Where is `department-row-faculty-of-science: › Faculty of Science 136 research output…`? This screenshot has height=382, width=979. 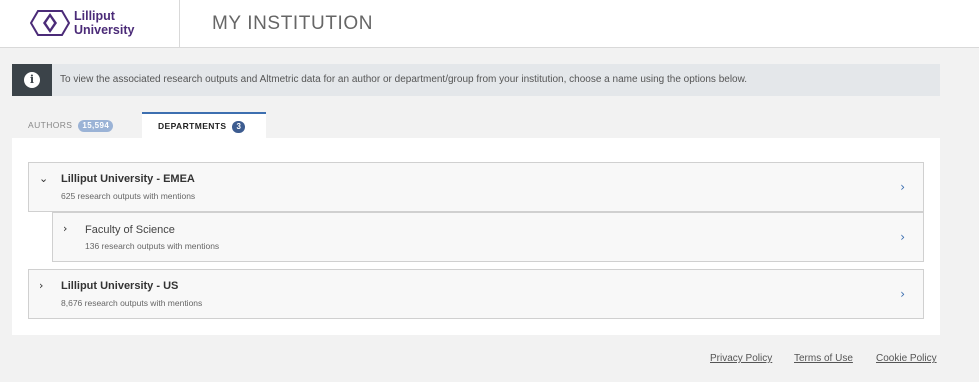 department-row-faculty-of-science: › Faculty of Science 136 research output… is located at coordinates (488, 237).